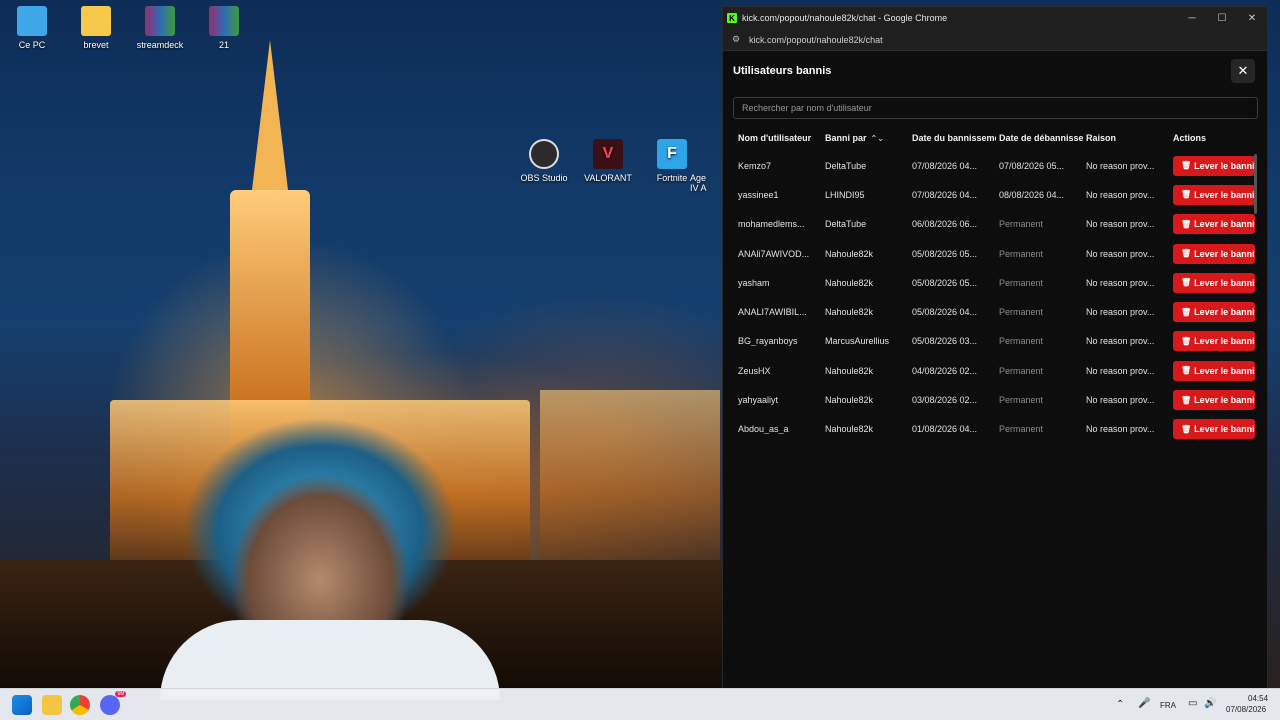 This screenshot has height=720, width=1280. I want to click on desktop-icon-ce-pc: Ce PC, so click(32, 28).